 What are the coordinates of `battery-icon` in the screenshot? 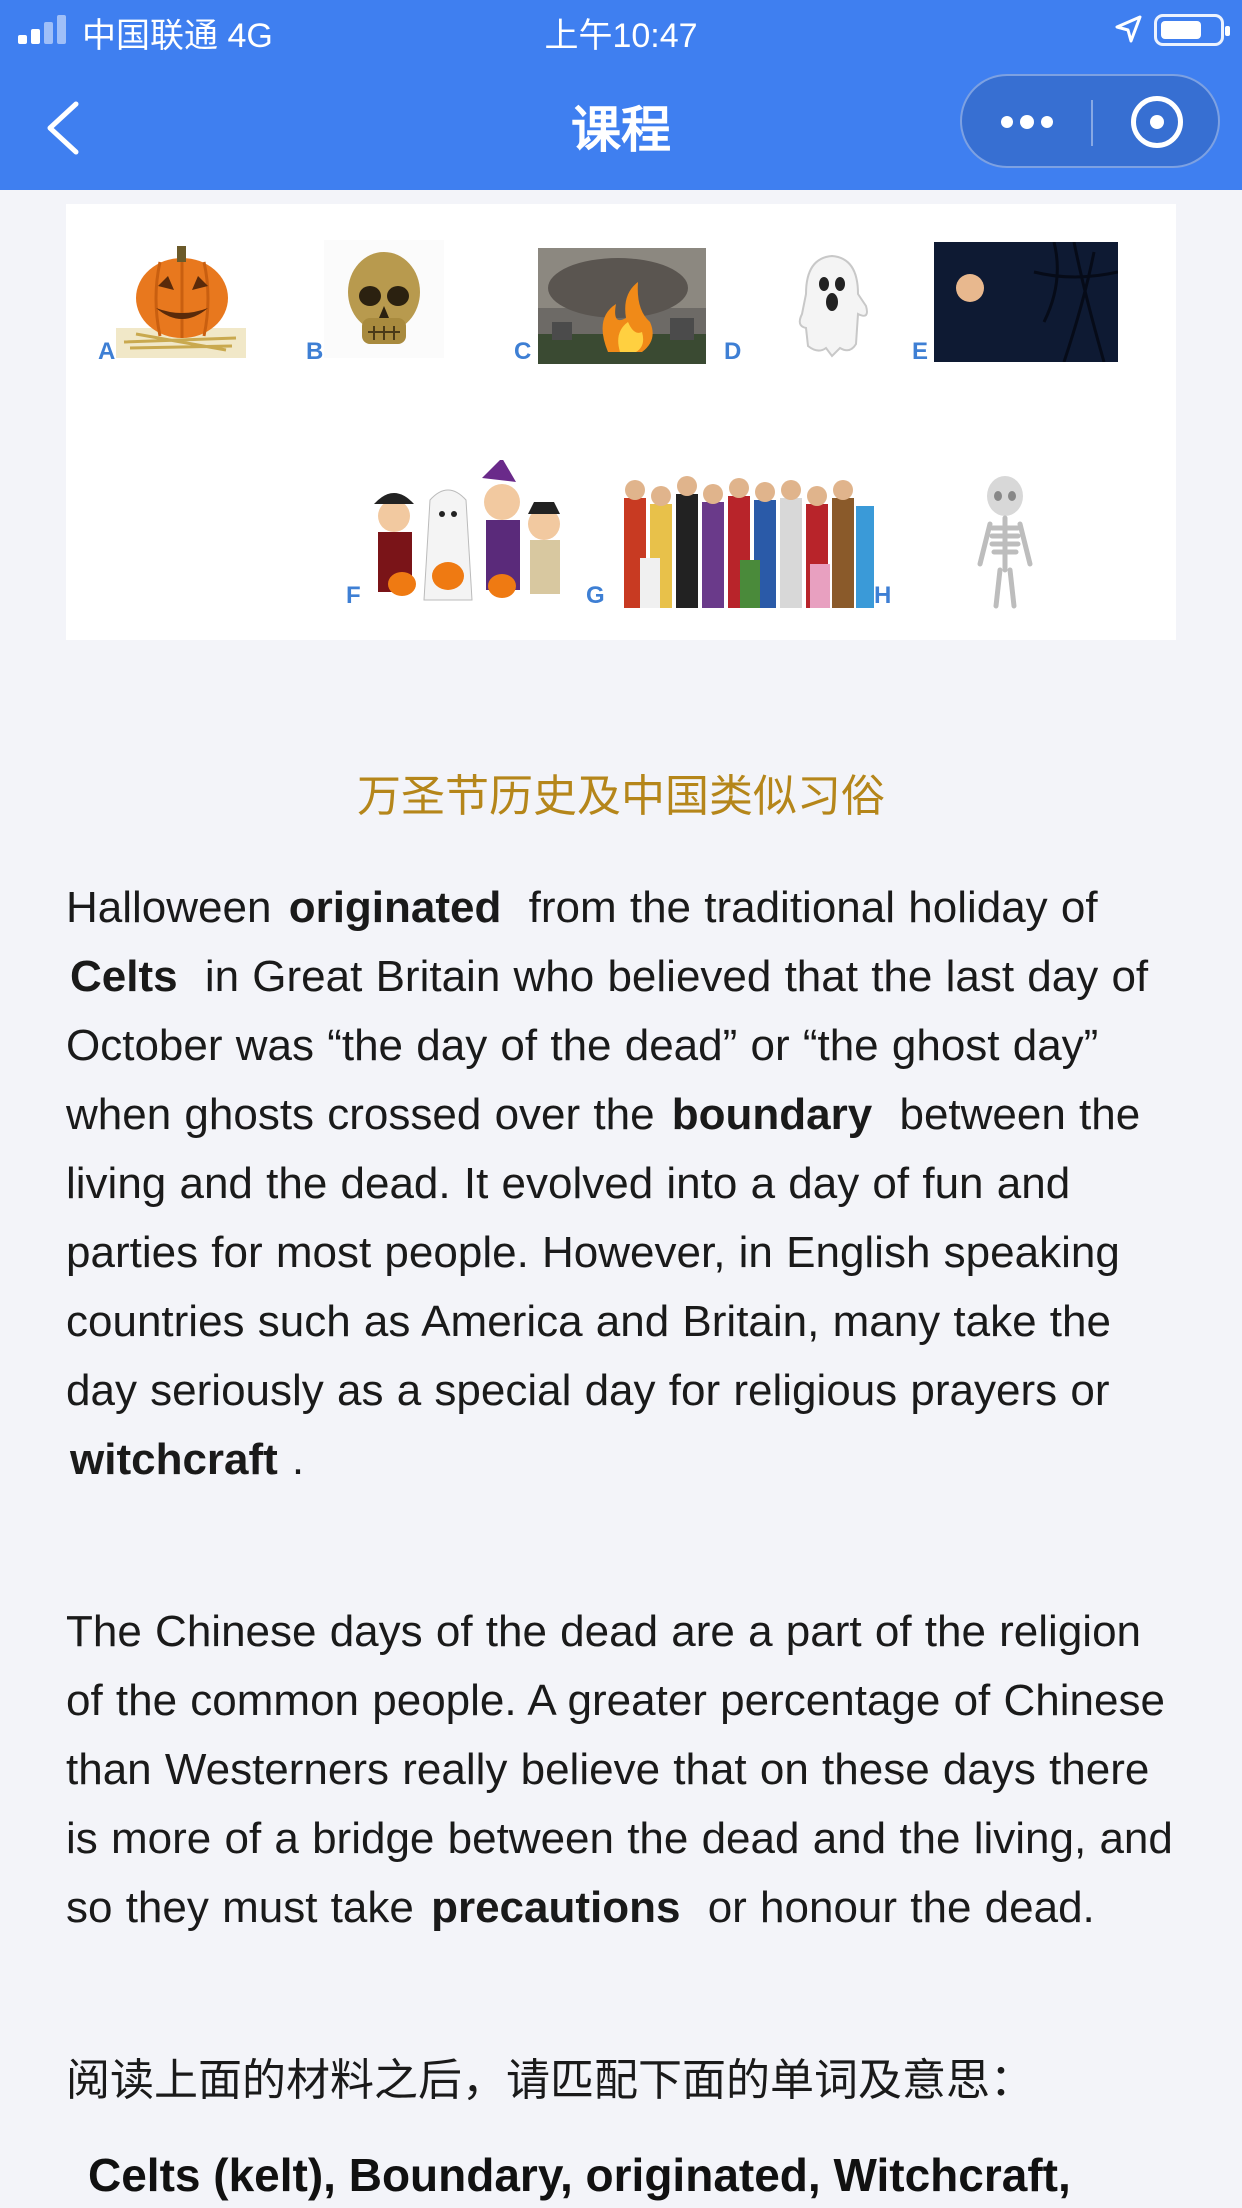 It's located at (1192, 30).